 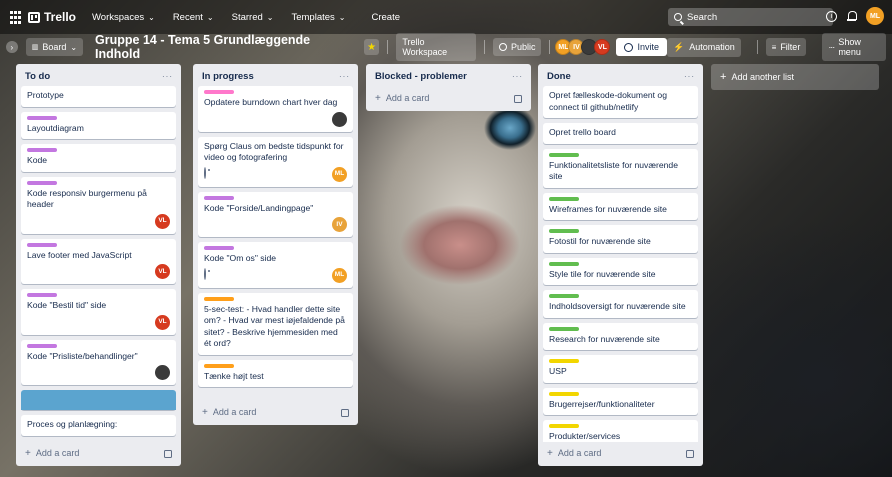 What do you see at coordinates (620, 431) in the screenshot?
I see `card: Produkter/services` at bounding box center [620, 431].